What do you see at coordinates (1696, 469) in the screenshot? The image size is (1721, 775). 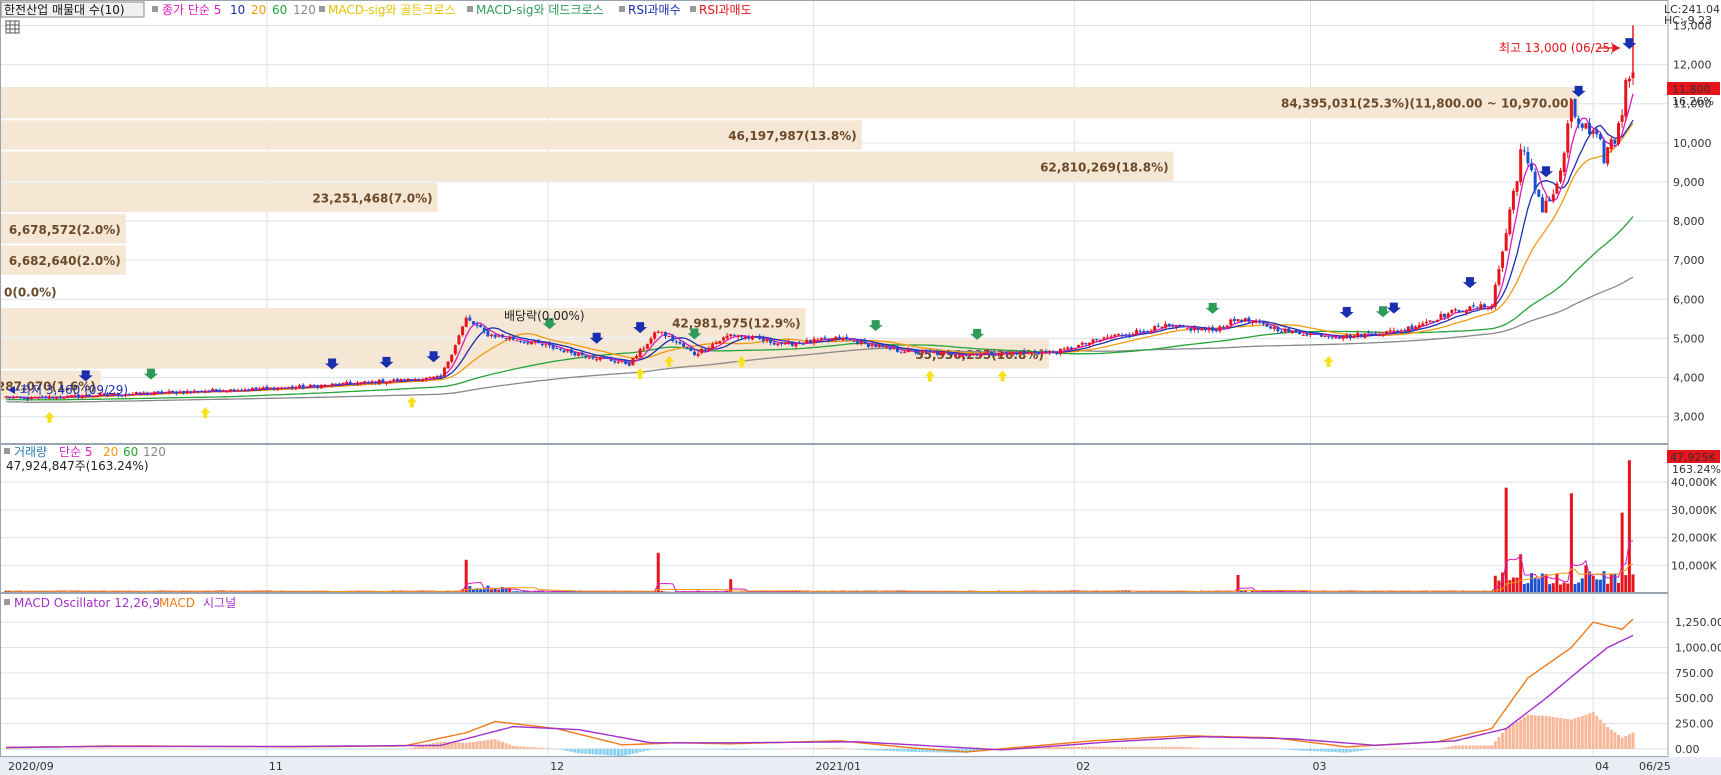 I see `current-volume-pct: 163.24%` at bounding box center [1696, 469].